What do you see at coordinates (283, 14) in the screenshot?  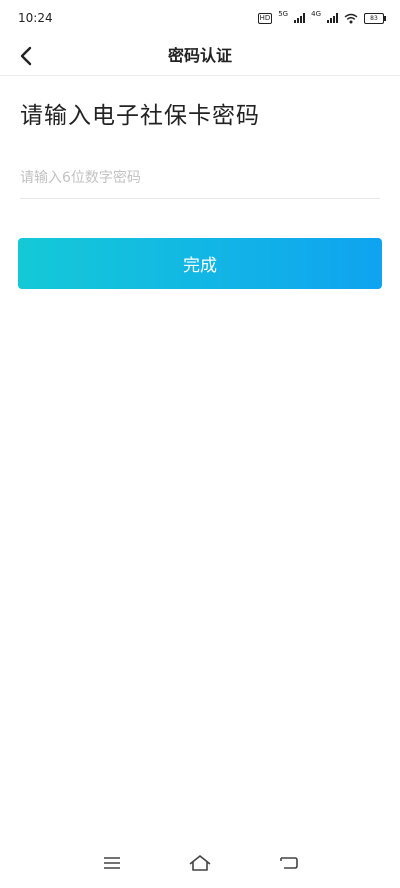 I see `network-5g-label: 5G` at bounding box center [283, 14].